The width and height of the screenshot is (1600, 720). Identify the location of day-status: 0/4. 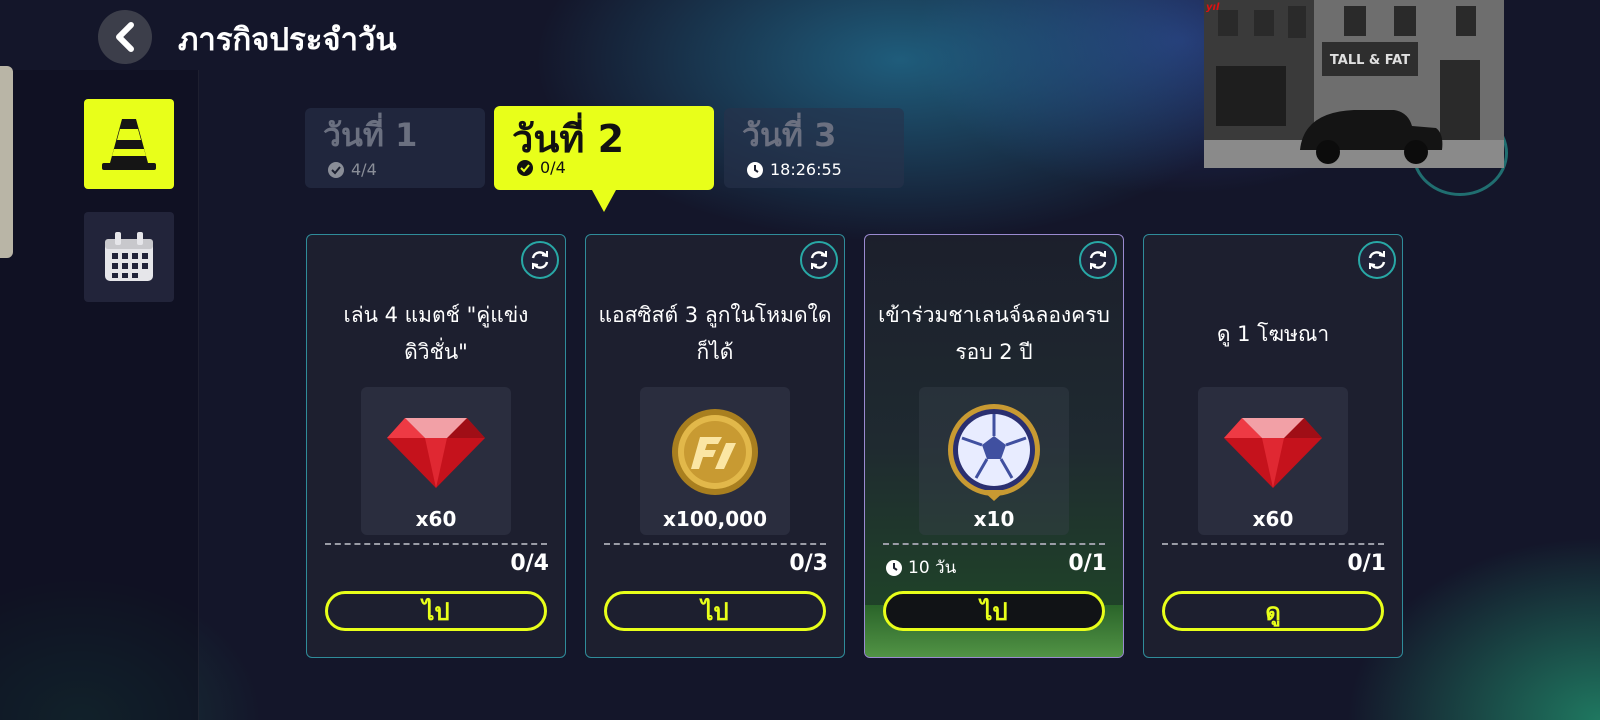
(541, 167).